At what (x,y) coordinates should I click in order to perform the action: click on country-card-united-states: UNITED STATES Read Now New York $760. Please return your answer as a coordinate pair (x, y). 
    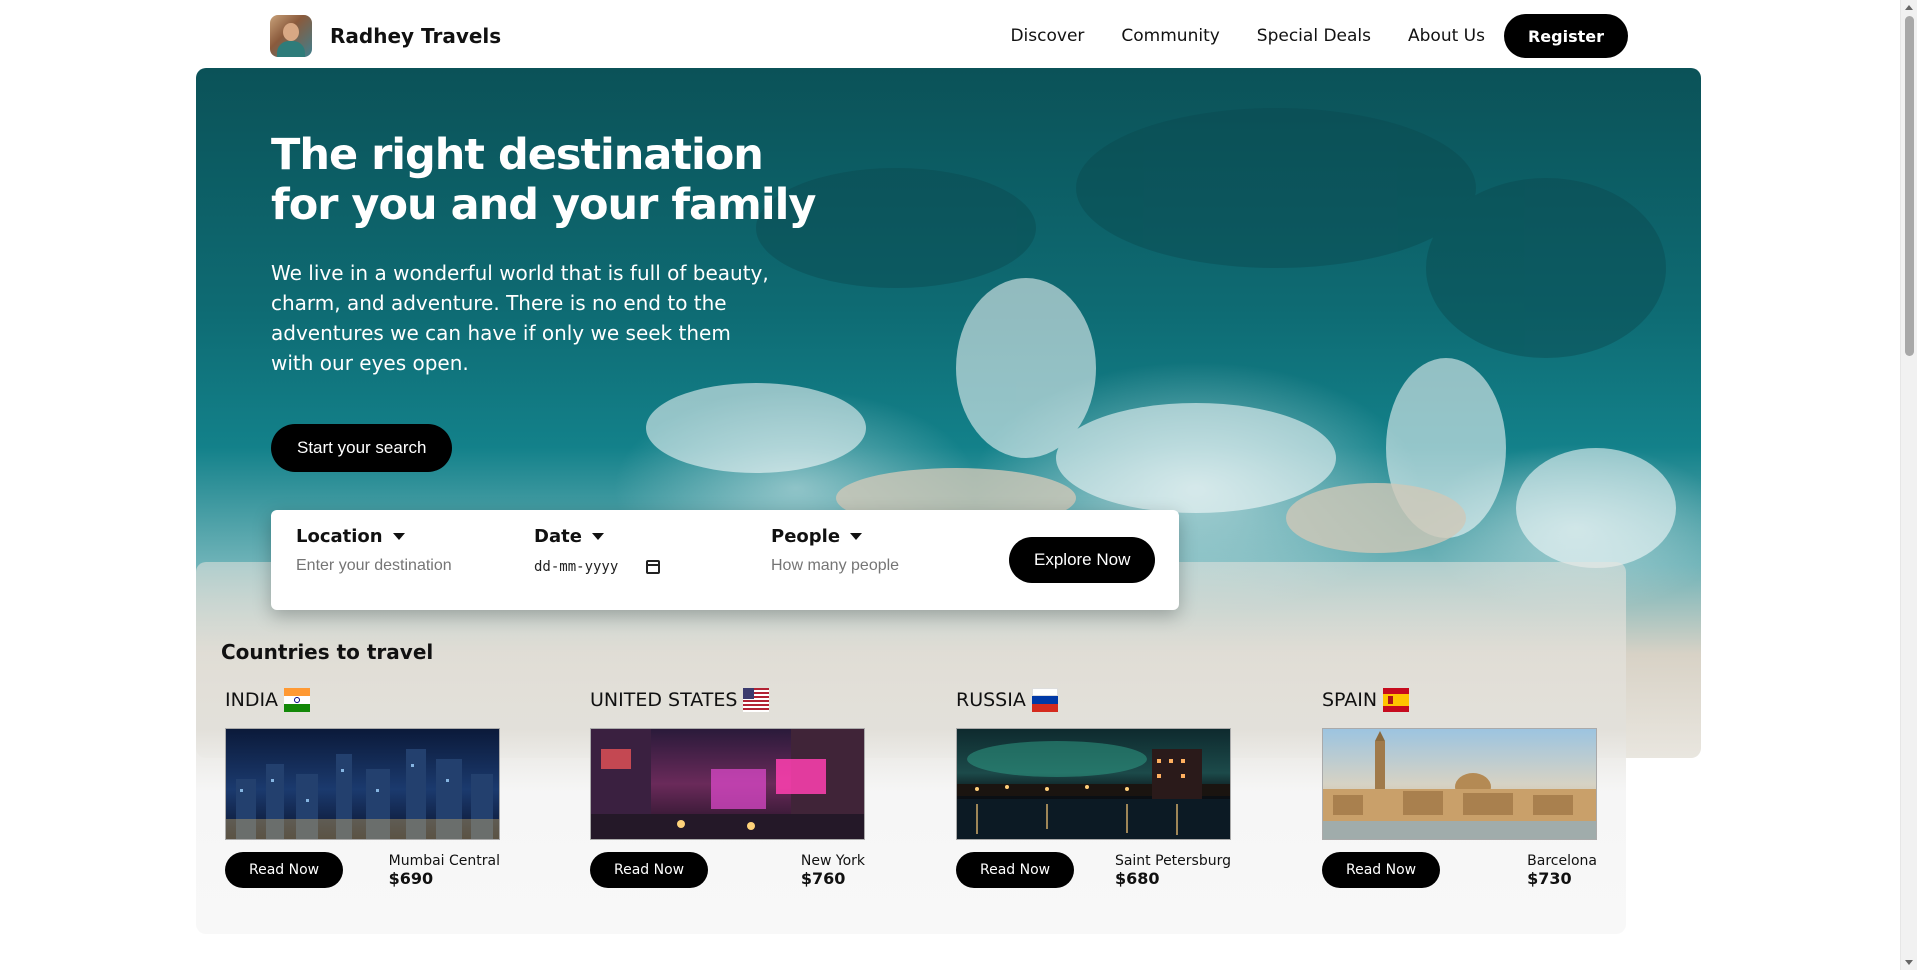
    Looking at the image, I should click on (727, 787).